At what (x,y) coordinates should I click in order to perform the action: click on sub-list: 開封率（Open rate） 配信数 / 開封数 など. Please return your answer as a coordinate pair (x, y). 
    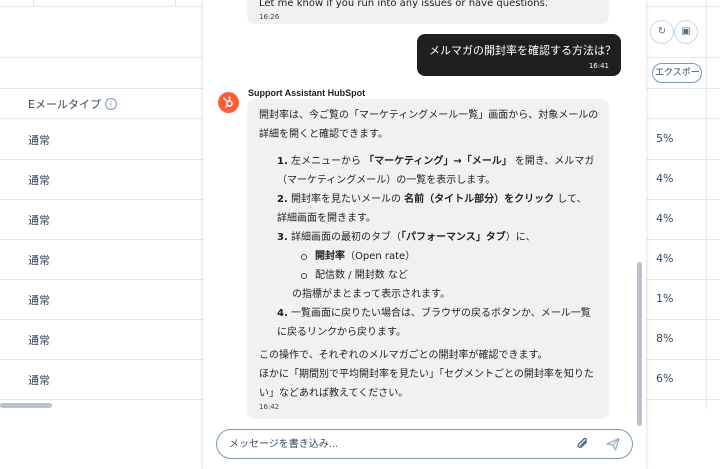
    Looking at the image, I should click on (436, 266).